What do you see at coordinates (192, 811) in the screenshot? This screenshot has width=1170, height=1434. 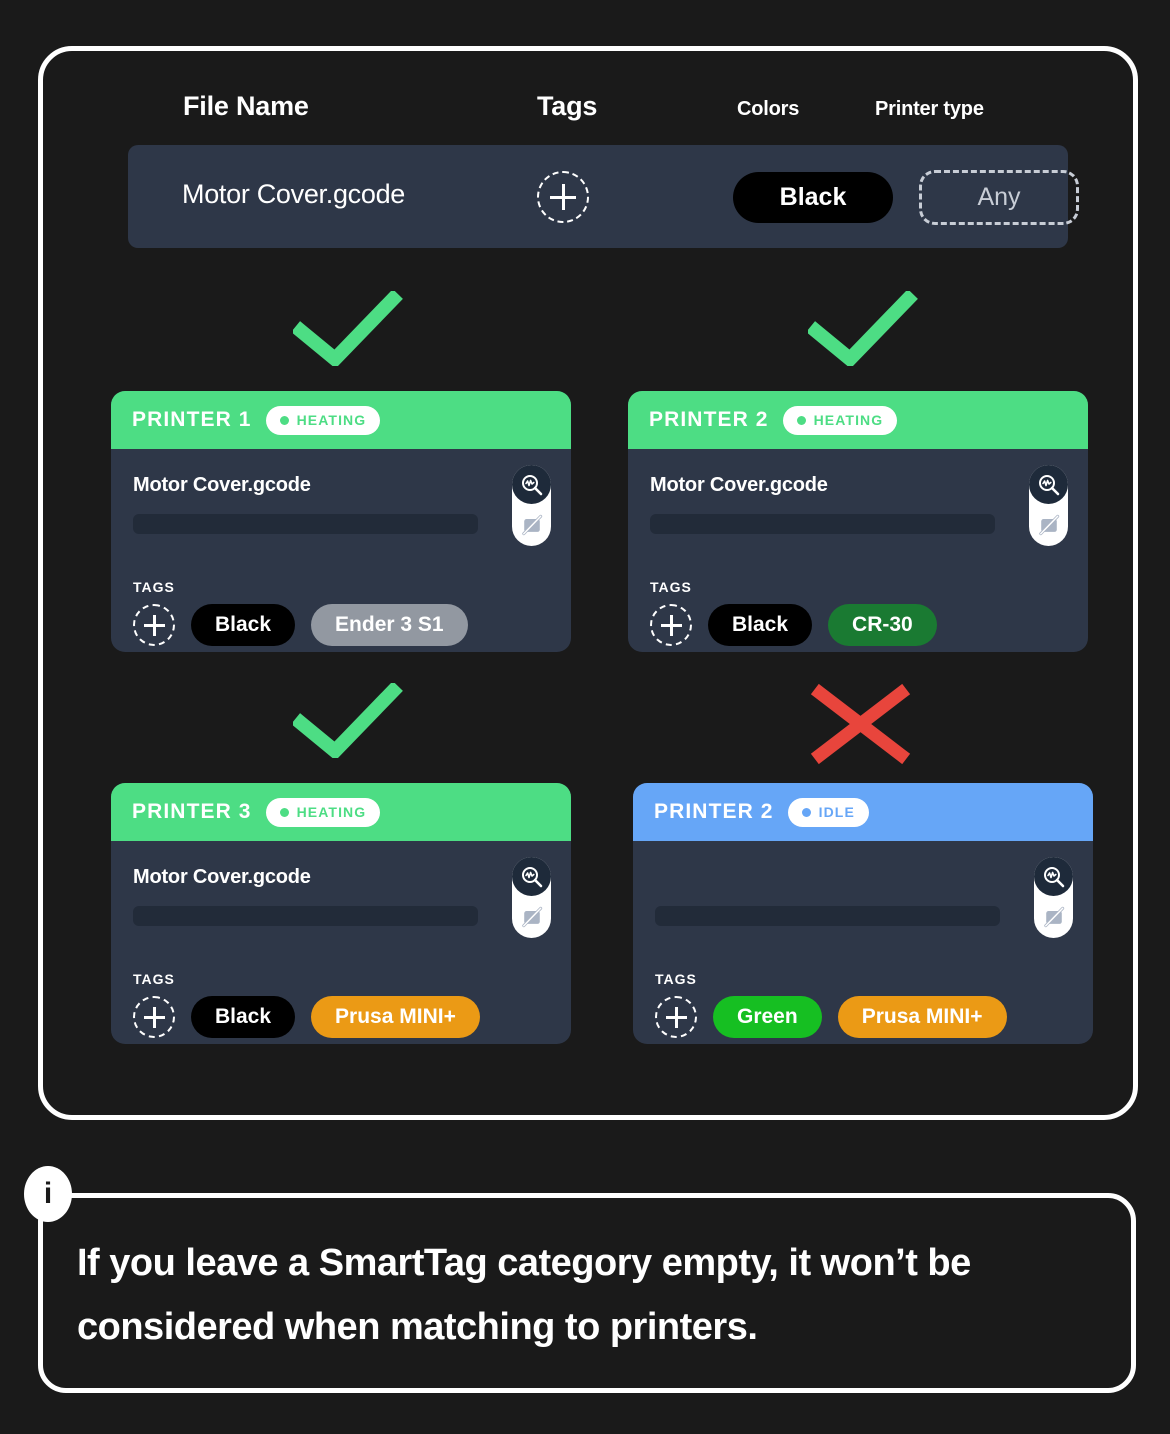 I see `printer-name: PRINTER 3` at bounding box center [192, 811].